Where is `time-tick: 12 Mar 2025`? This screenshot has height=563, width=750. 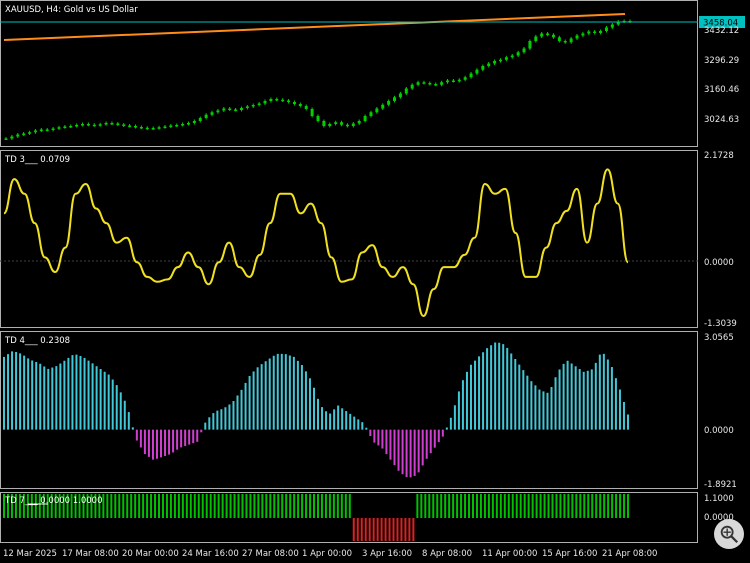 time-tick: 12 Mar 2025 is located at coordinates (30, 554).